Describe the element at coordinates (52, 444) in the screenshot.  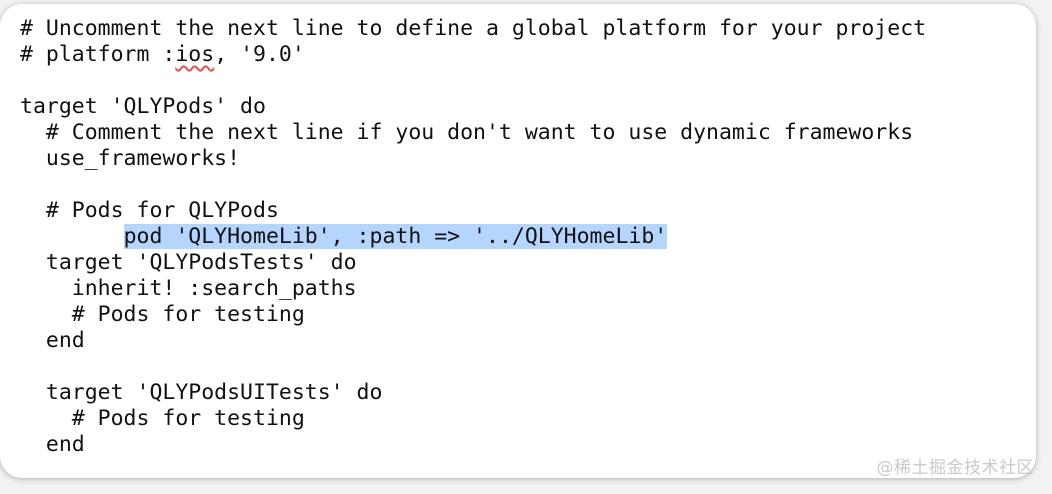
I see `code-line-17: end` at that location.